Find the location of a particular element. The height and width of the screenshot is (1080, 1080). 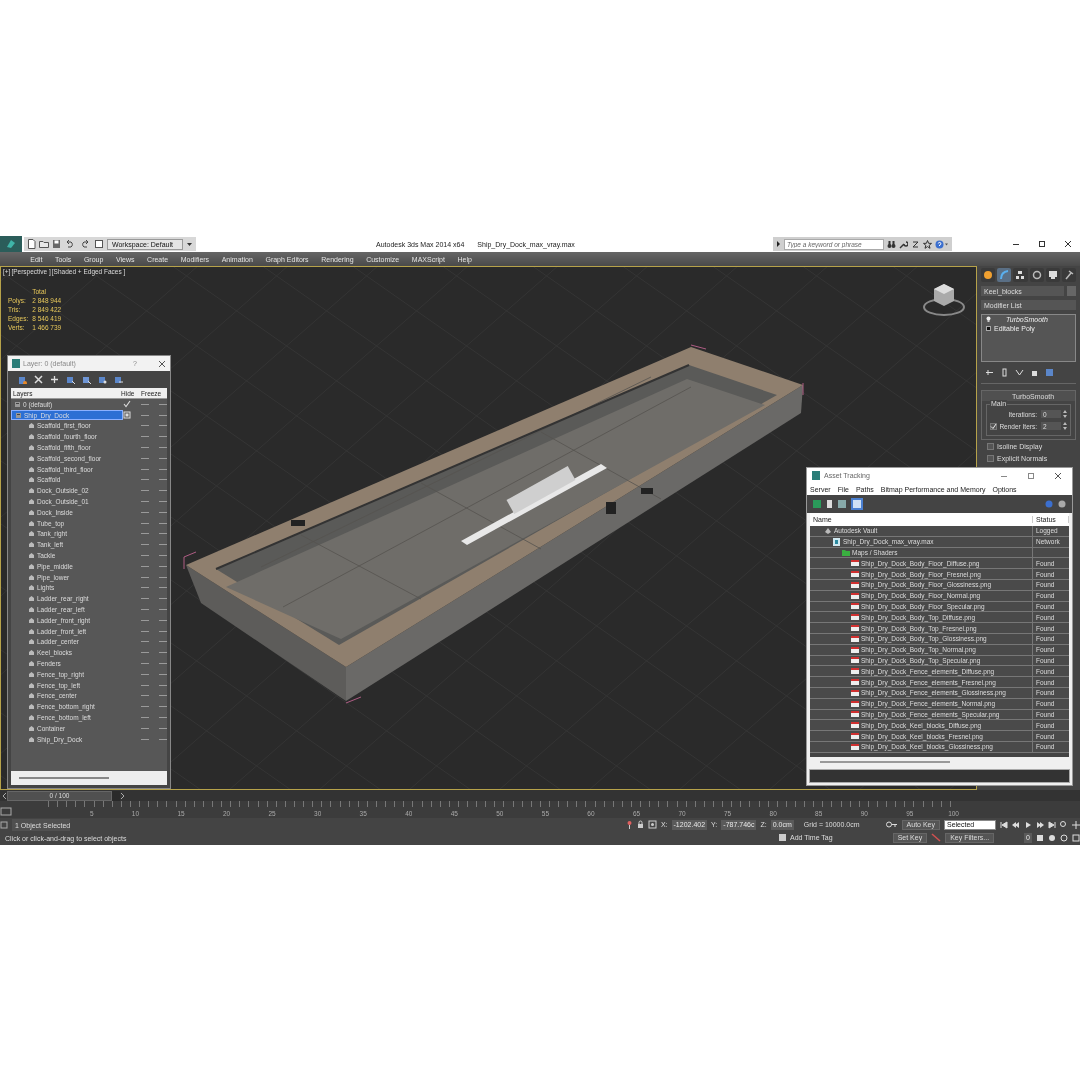

undo-icon is located at coordinates (70, 244).